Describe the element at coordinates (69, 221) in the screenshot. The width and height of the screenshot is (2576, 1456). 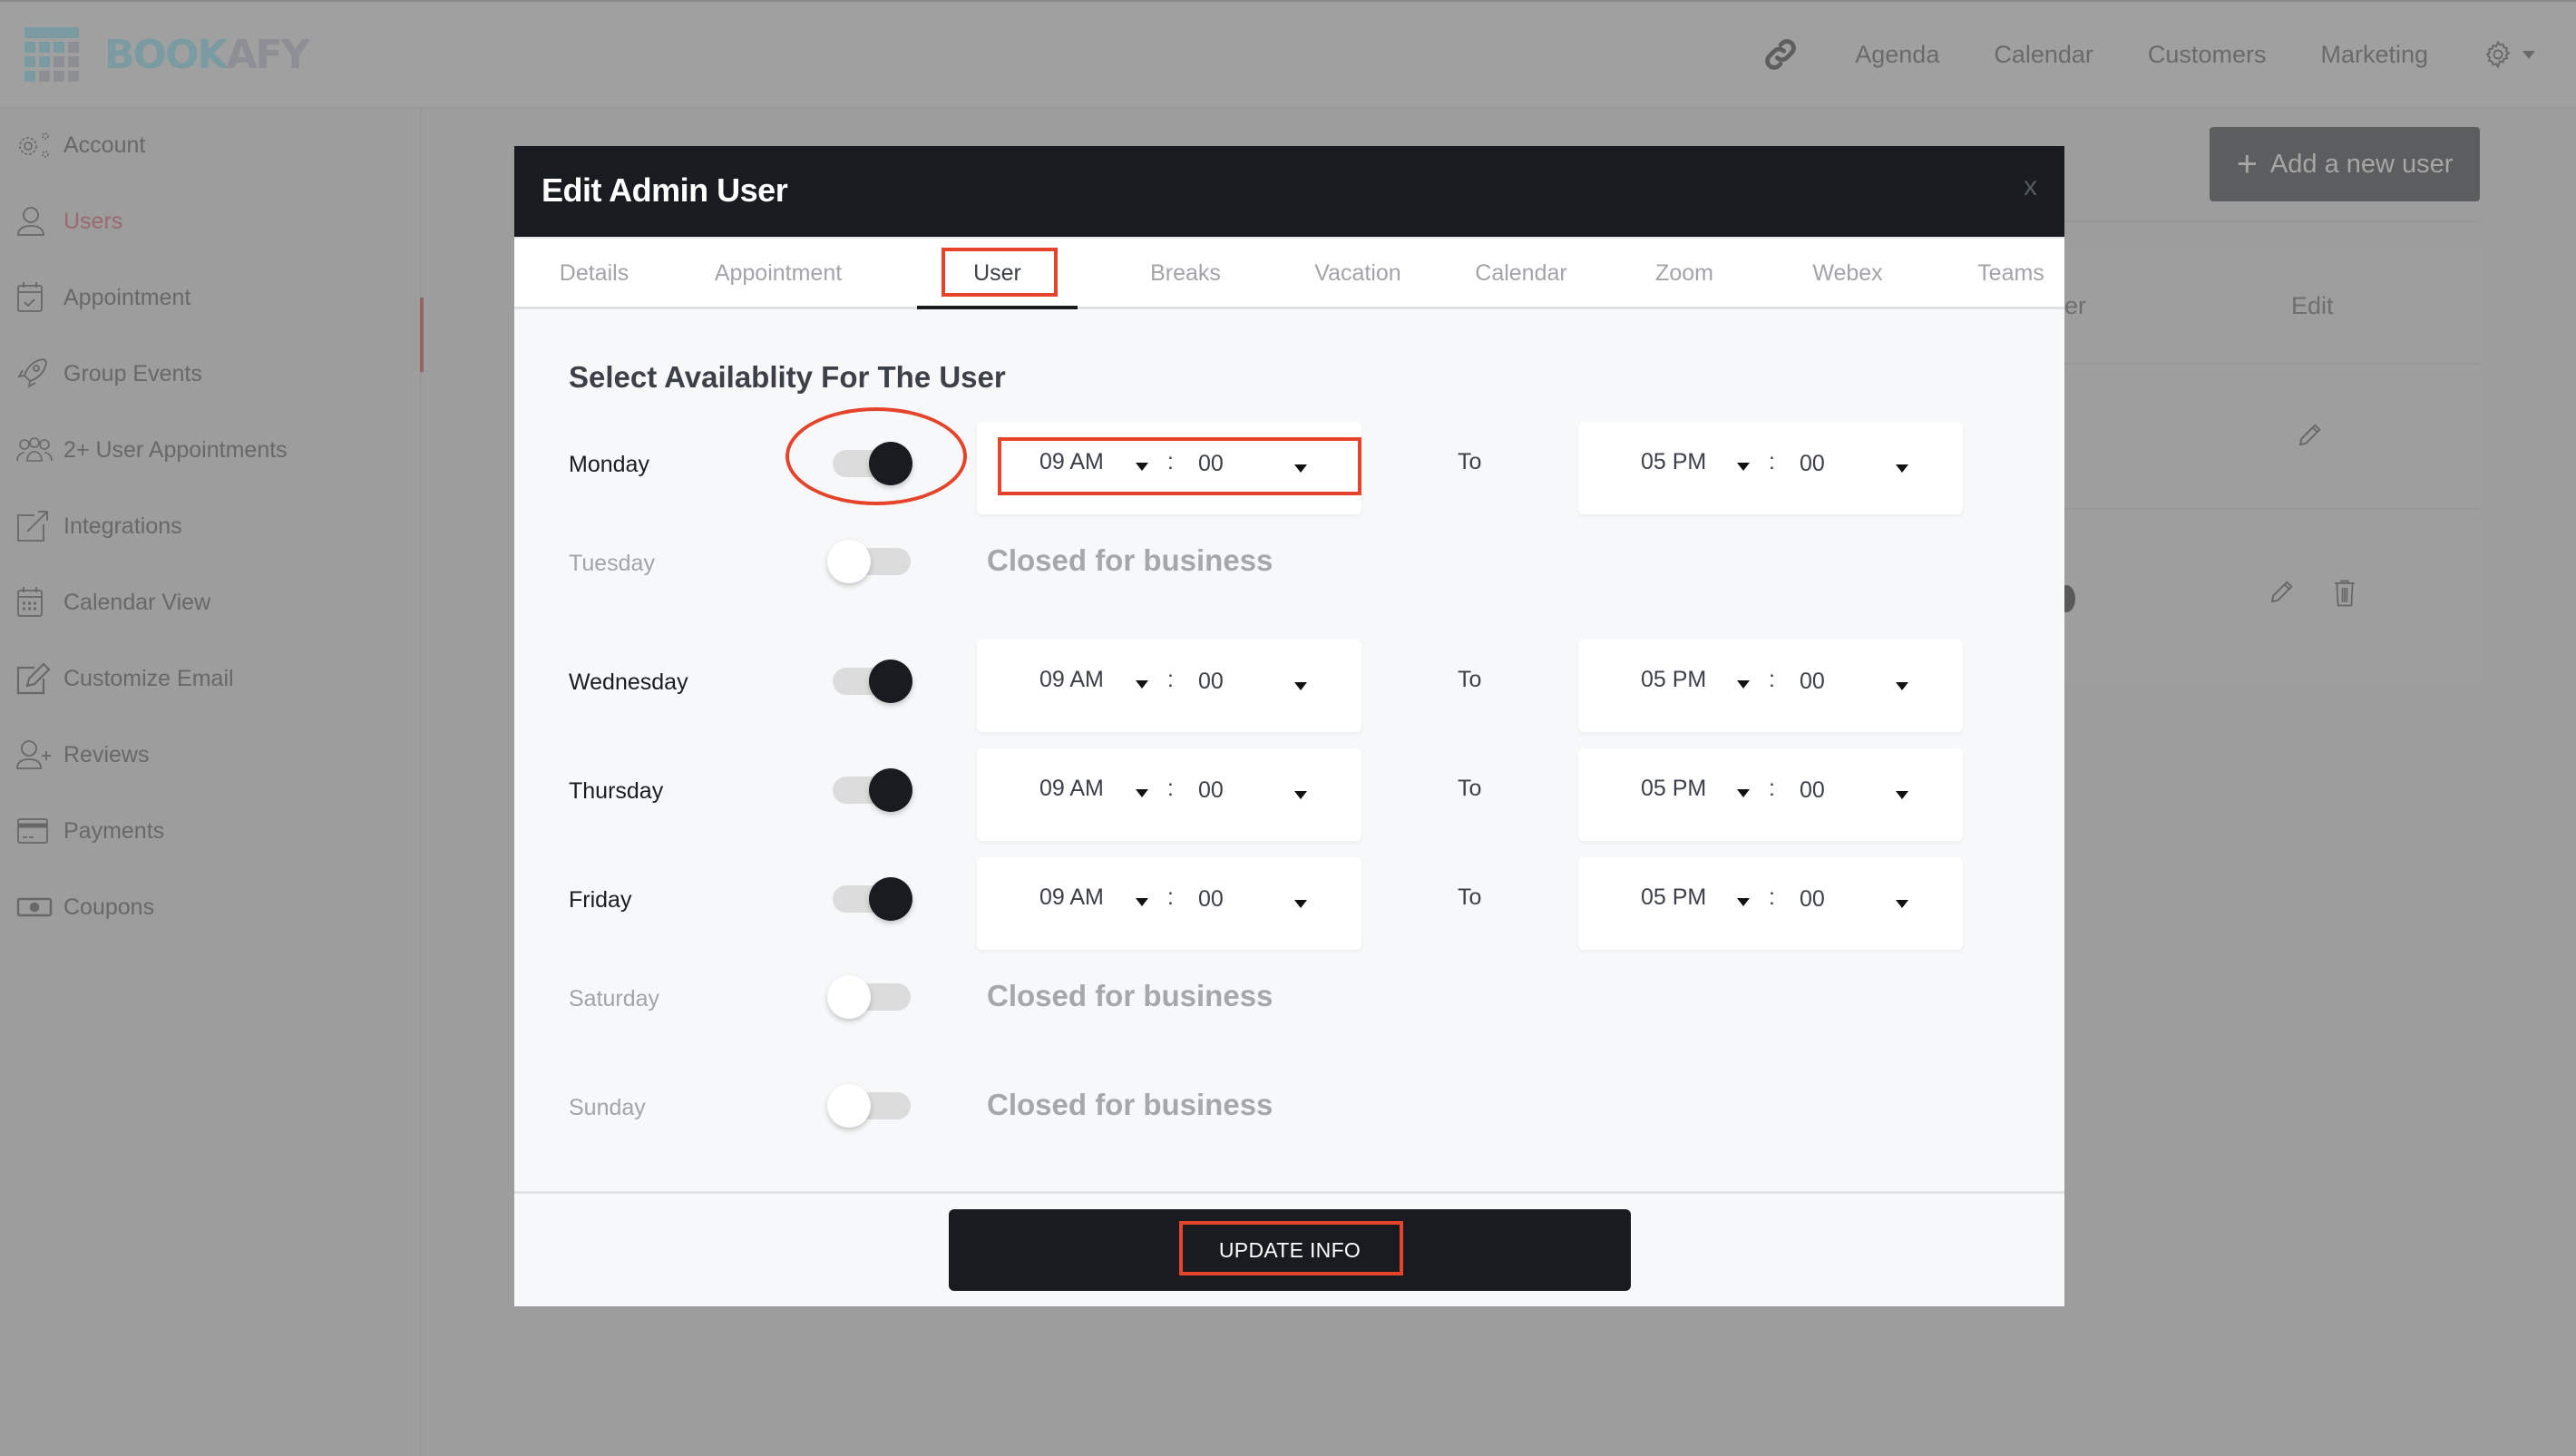
I see `sidebar-item-users: Users` at that location.